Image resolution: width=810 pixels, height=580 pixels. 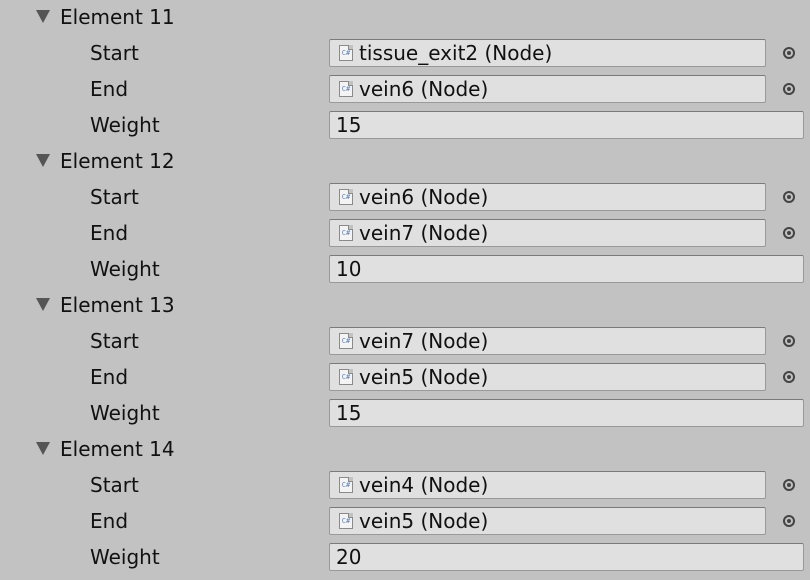 I want to click on end-row: End C# vein6 (Node), so click(x=405, y=90).